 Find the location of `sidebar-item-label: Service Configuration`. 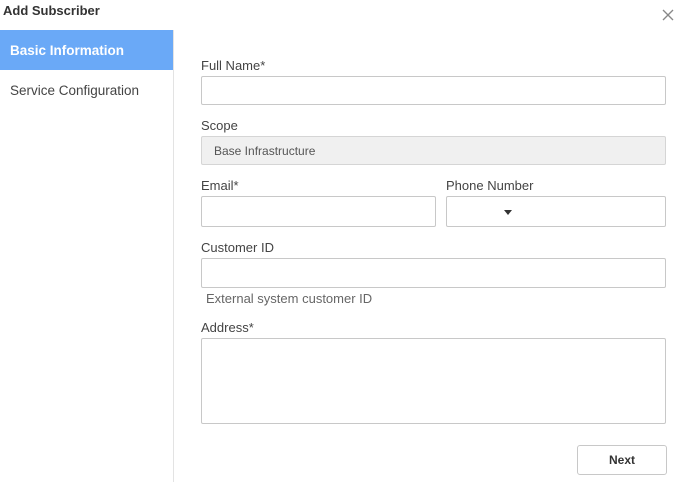

sidebar-item-label: Service Configuration is located at coordinates (75, 90).